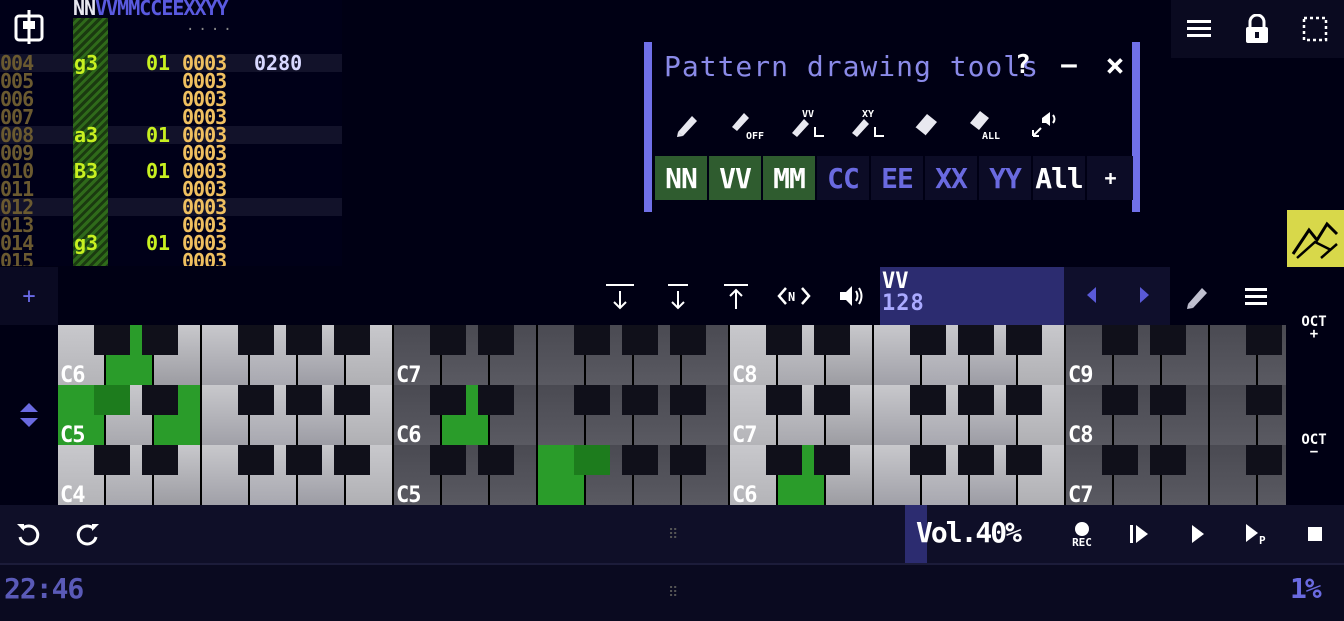  I want to click on play-from-start-icon, so click(1140, 534).